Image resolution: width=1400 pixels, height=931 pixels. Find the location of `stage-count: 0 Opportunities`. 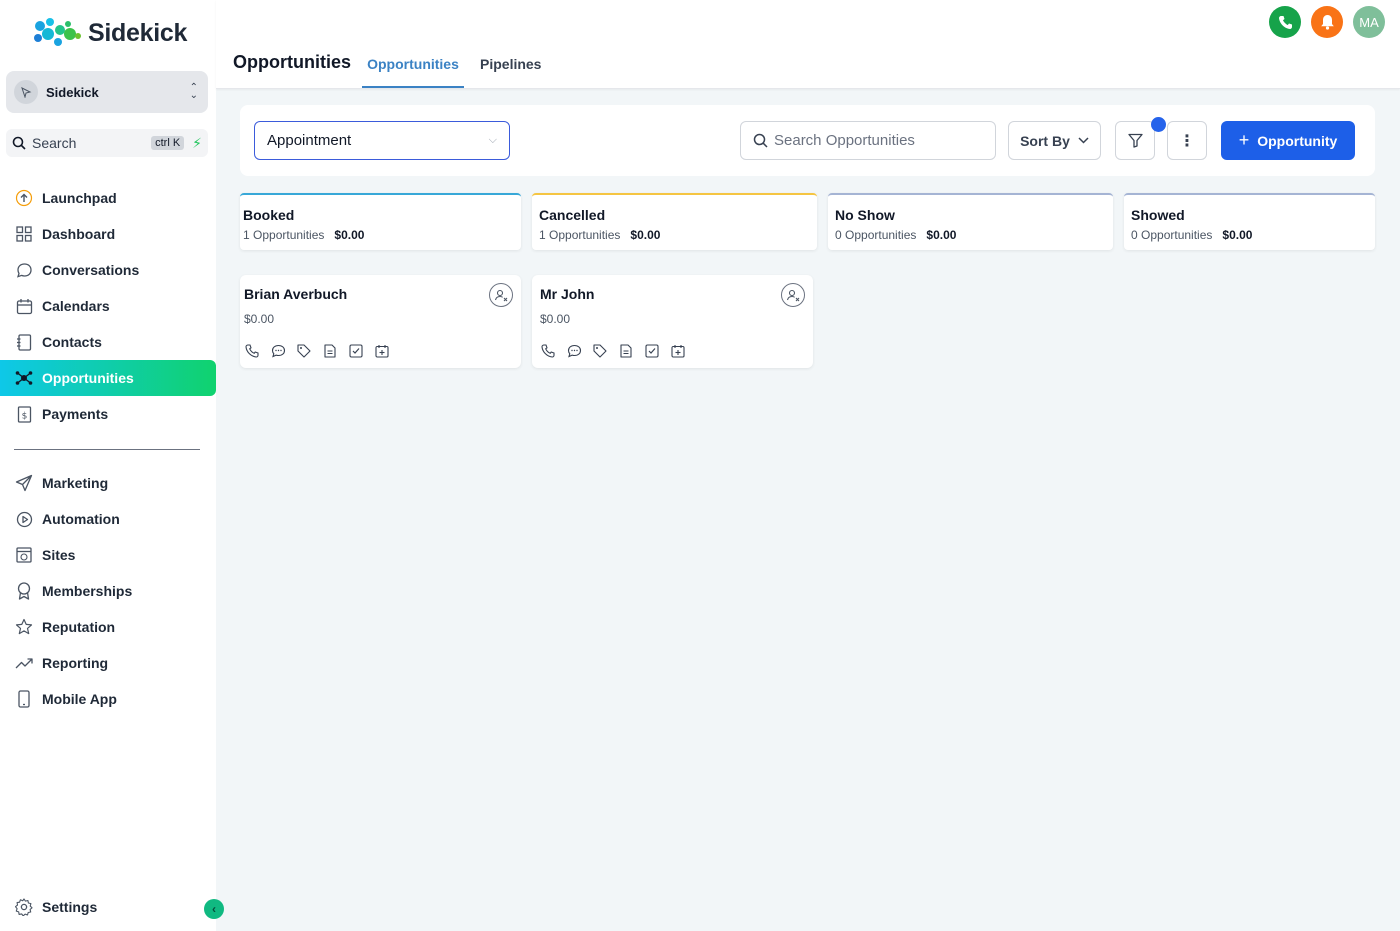

stage-count: 0 Opportunities is located at coordinates (876, 235).